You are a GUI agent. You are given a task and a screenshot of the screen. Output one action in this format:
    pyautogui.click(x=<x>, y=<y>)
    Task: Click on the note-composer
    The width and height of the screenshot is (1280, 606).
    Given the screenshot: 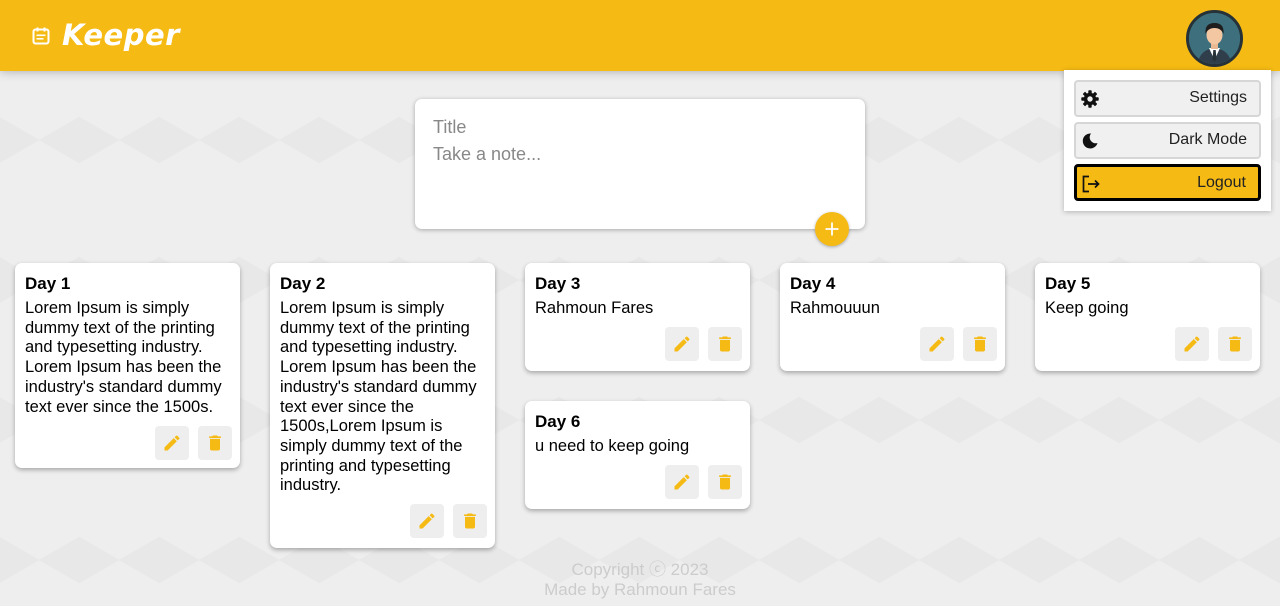 What is the action you would take?
    pyautogui.click(x=640, y=164)
    